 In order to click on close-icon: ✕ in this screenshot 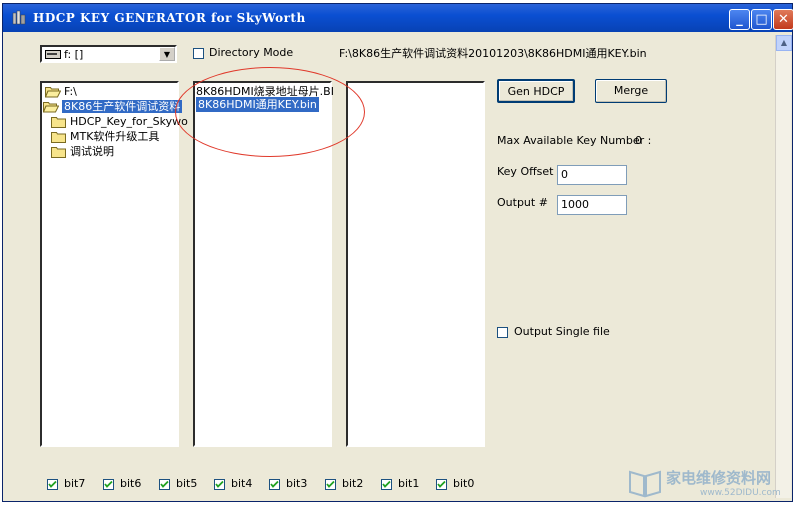, I will do `click(783, 19)`.